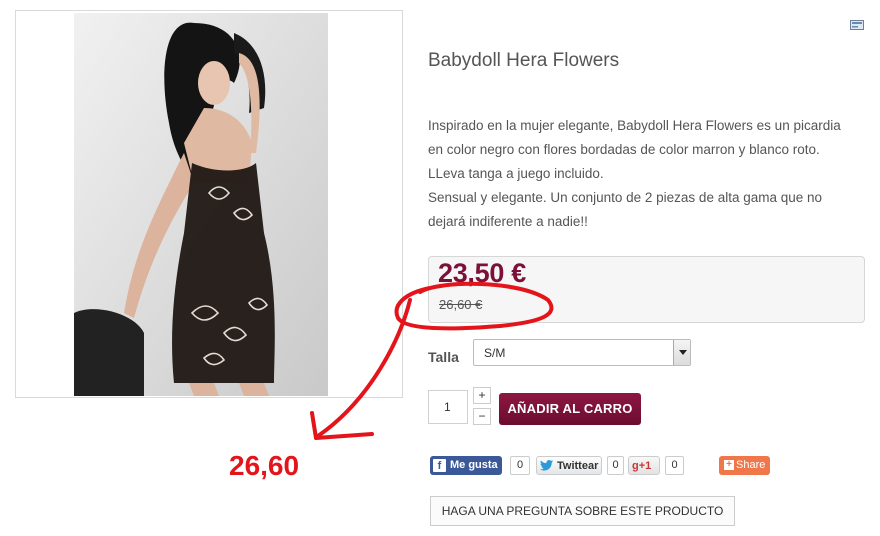 Image resolution: width=880 pixels, height=536 pixels. Describe the element at coordinates (474, 465) in the screenshot. I see `facebook-like-label: Me gusta` at that location.